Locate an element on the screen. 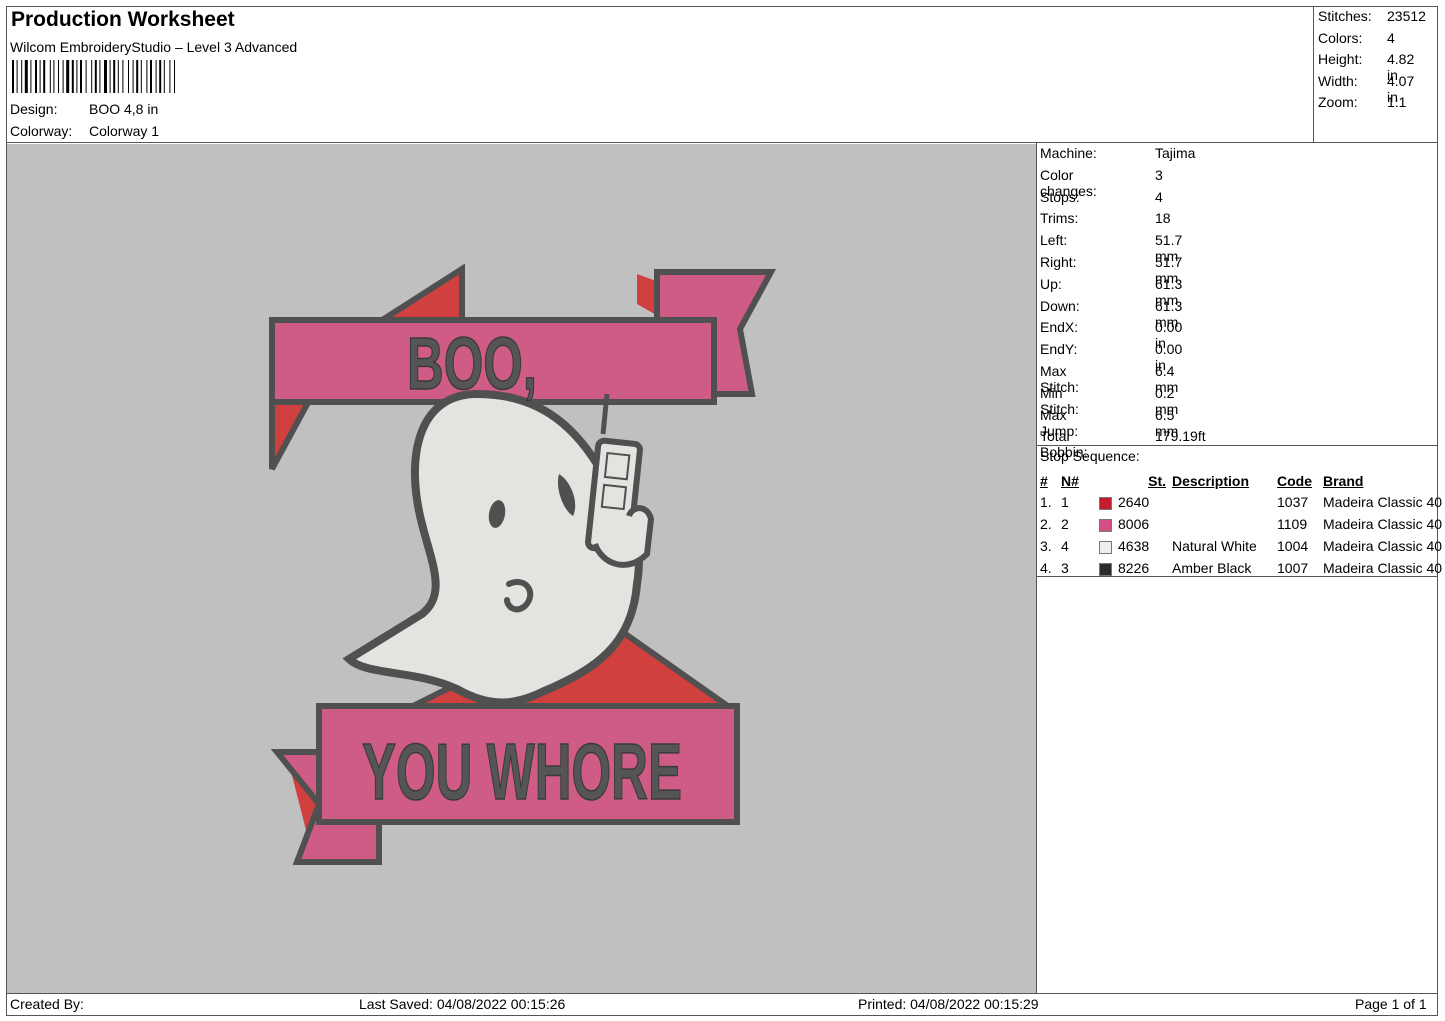  barcode is located at coordinates (93, 76).